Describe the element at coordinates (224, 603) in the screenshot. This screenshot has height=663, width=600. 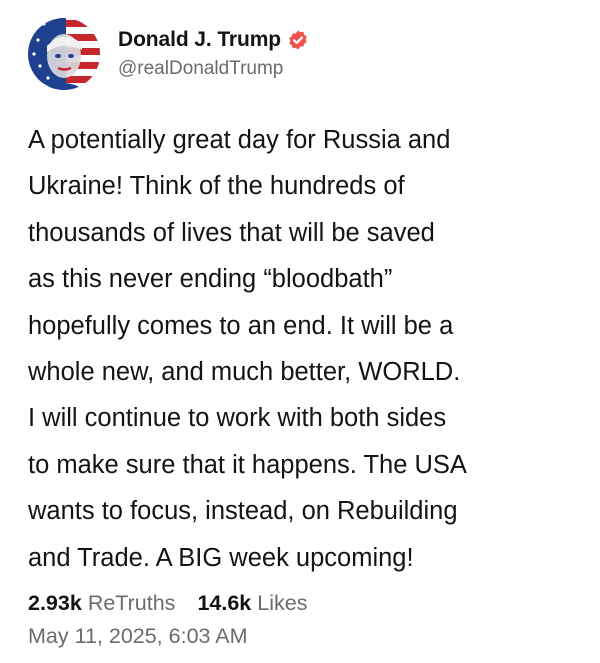
I see `likes-count: 14.6k` at that location.